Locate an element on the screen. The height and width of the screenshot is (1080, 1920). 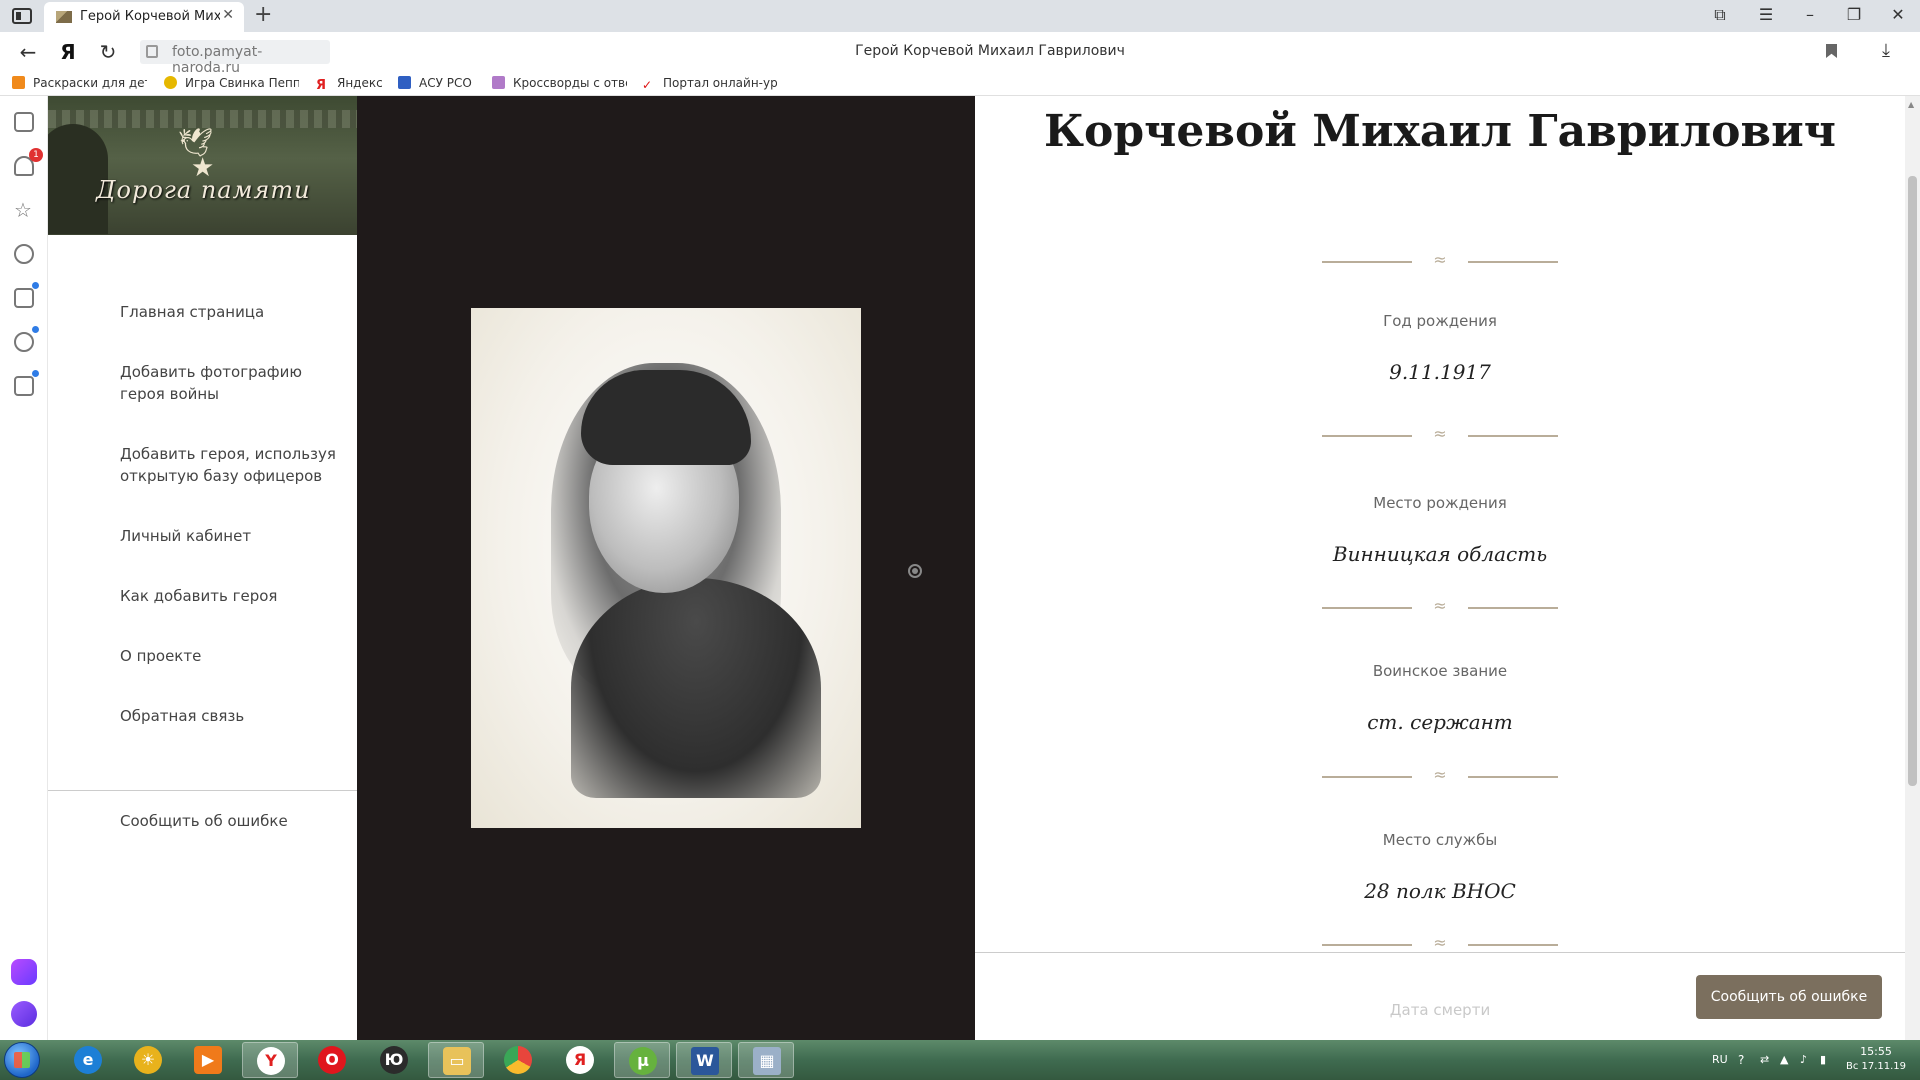
bookmark-item: Я Яндекс is located at coordinates (353, 84).